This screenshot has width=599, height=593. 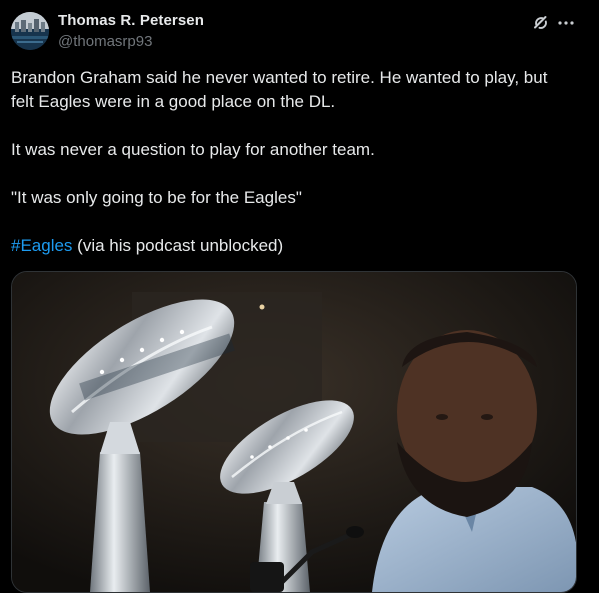 What do you see at coordinates (178, 245) in the screenshot?
I see `tweet-line-rest: (via his podcast unblocked)` at bounding box center [178, 245].